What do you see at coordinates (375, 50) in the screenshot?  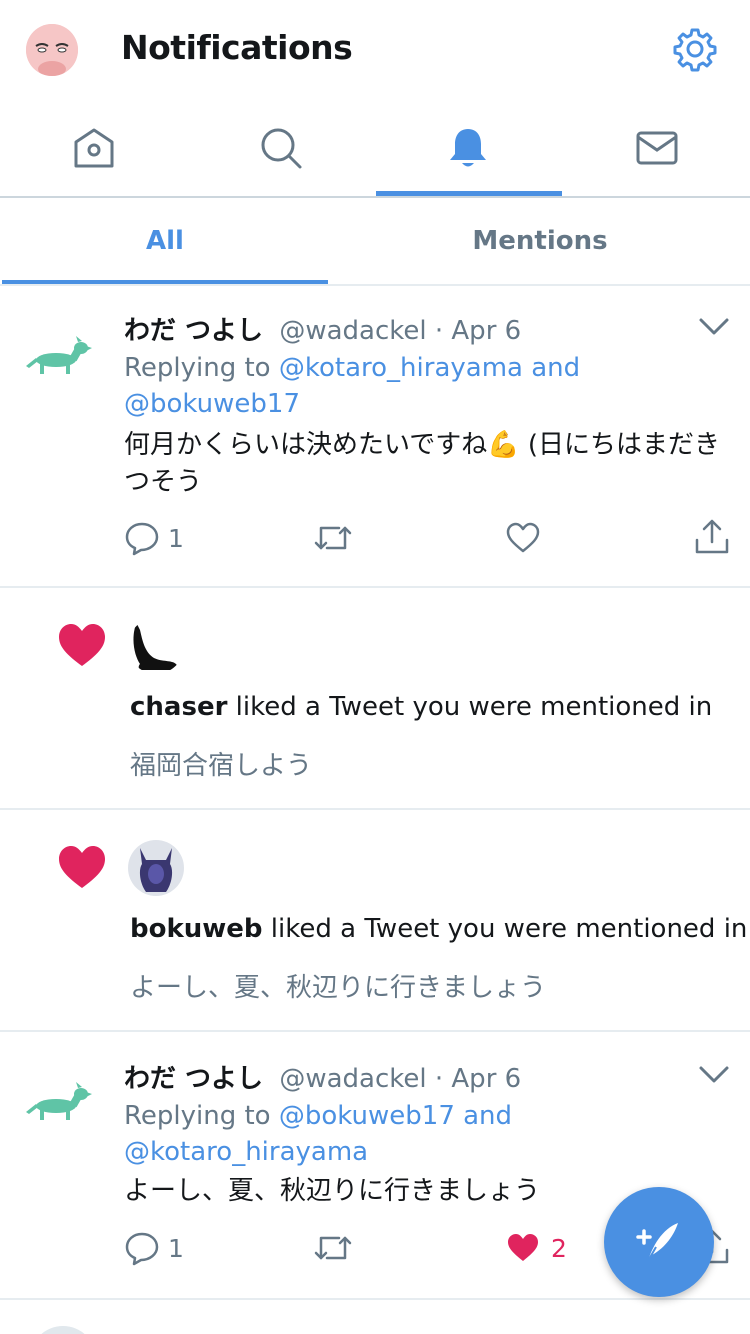 I see `top-bar: Notifications` at bounding box center [375, 50].